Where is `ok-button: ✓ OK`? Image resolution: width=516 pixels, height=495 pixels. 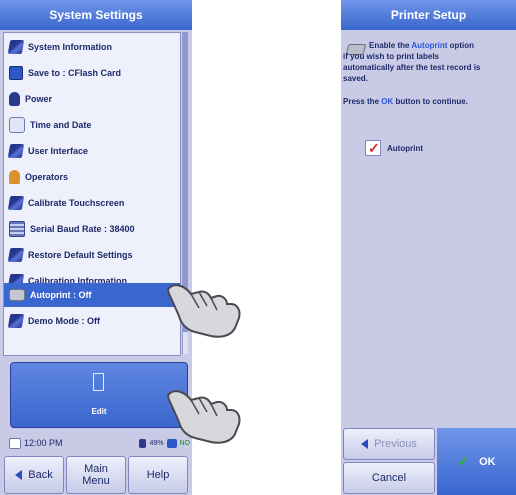 ok-button: ✓ OK is located at coordinates (476, 461).